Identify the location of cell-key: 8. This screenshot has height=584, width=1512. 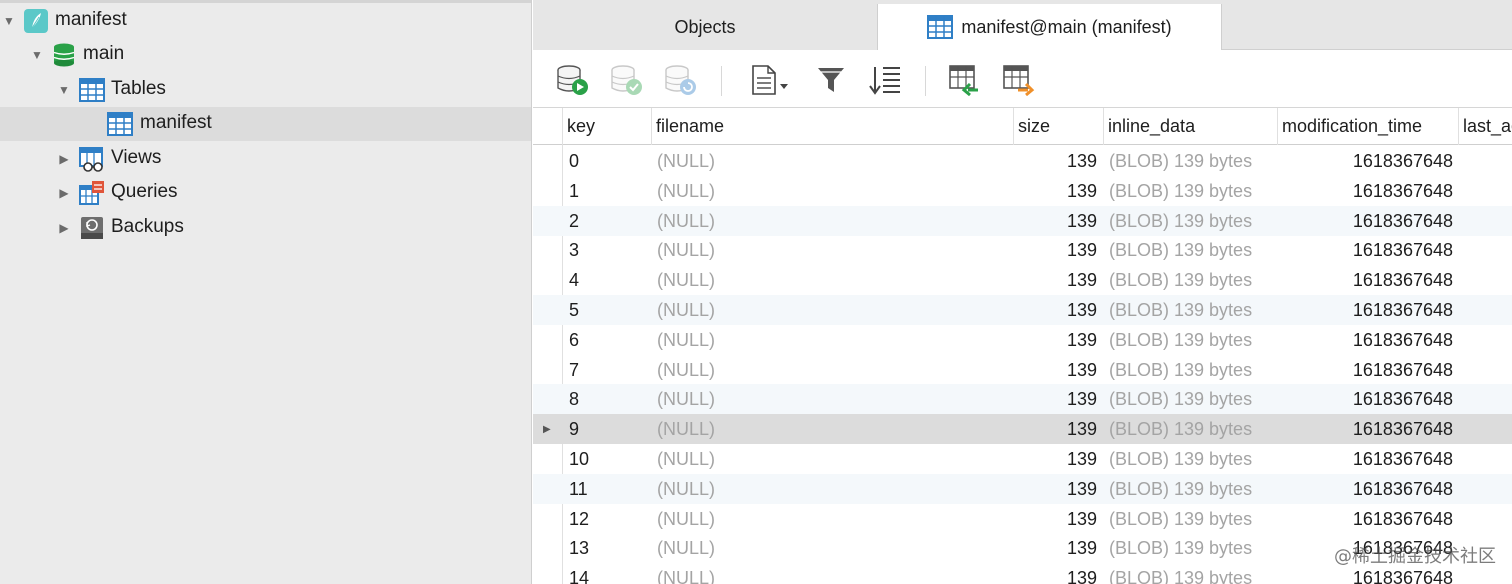
(610, 399).